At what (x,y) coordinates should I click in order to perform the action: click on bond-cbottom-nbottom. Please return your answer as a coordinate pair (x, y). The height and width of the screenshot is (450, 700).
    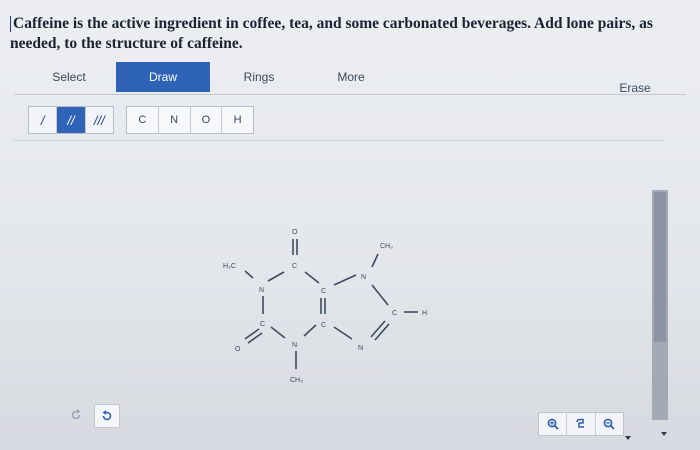
    Looking at the image, I should click on (278, 332).